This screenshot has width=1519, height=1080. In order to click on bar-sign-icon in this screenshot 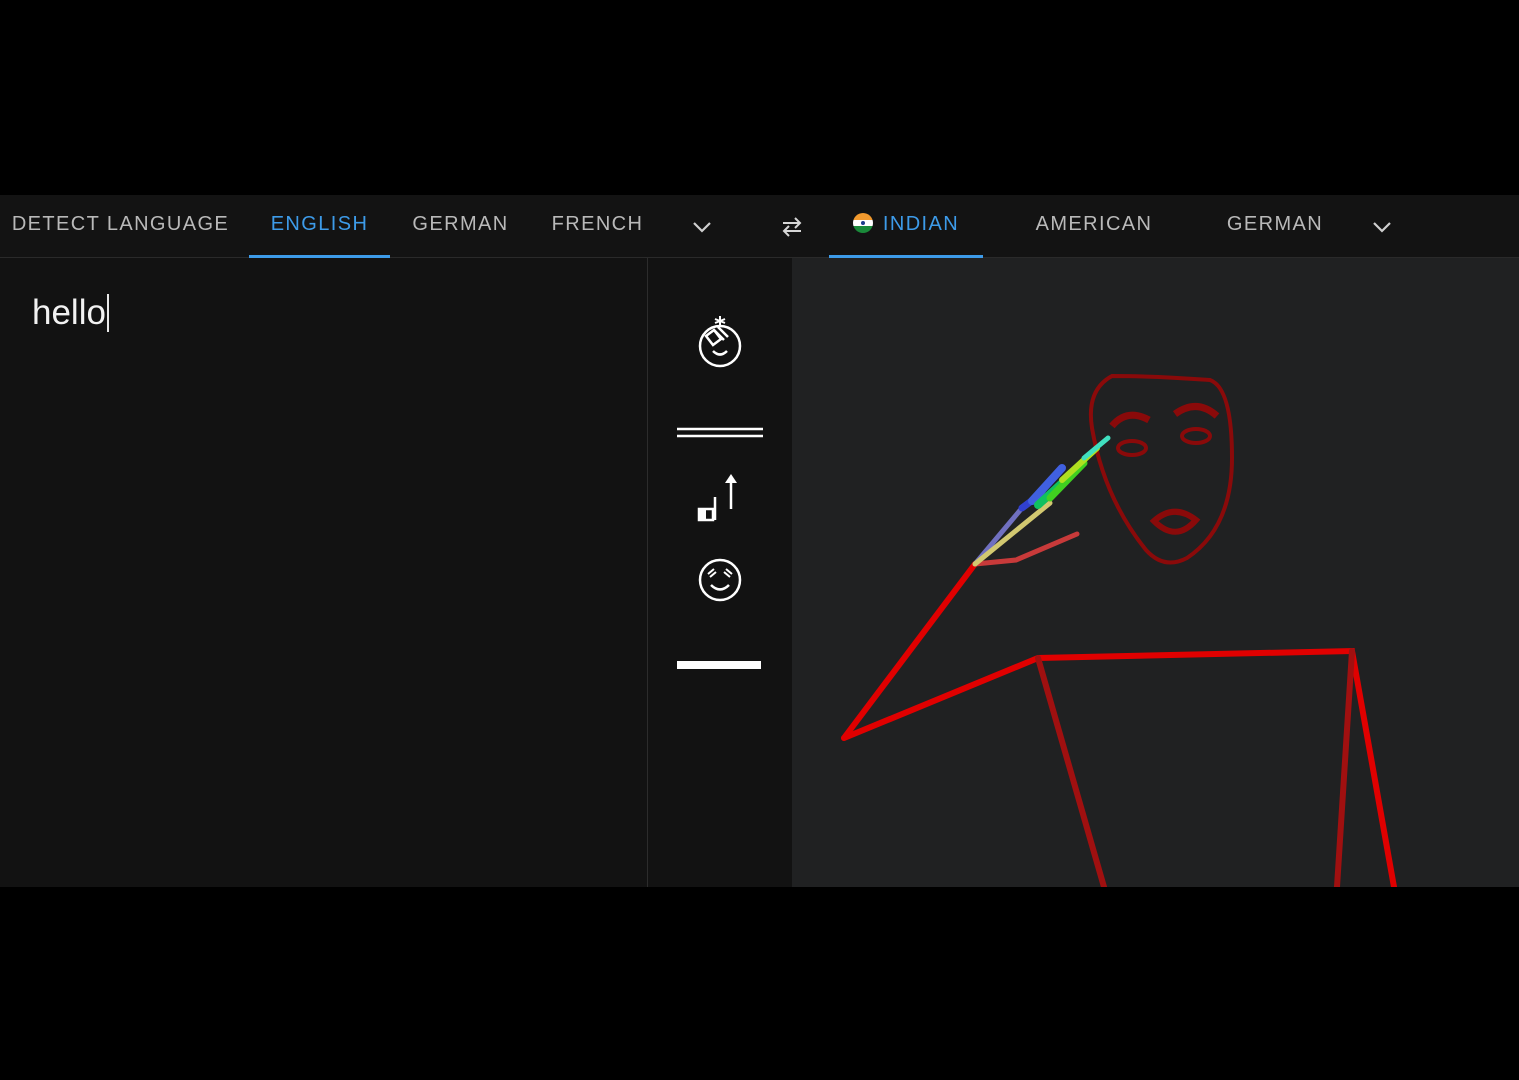, I will do `click(720, 665)`.